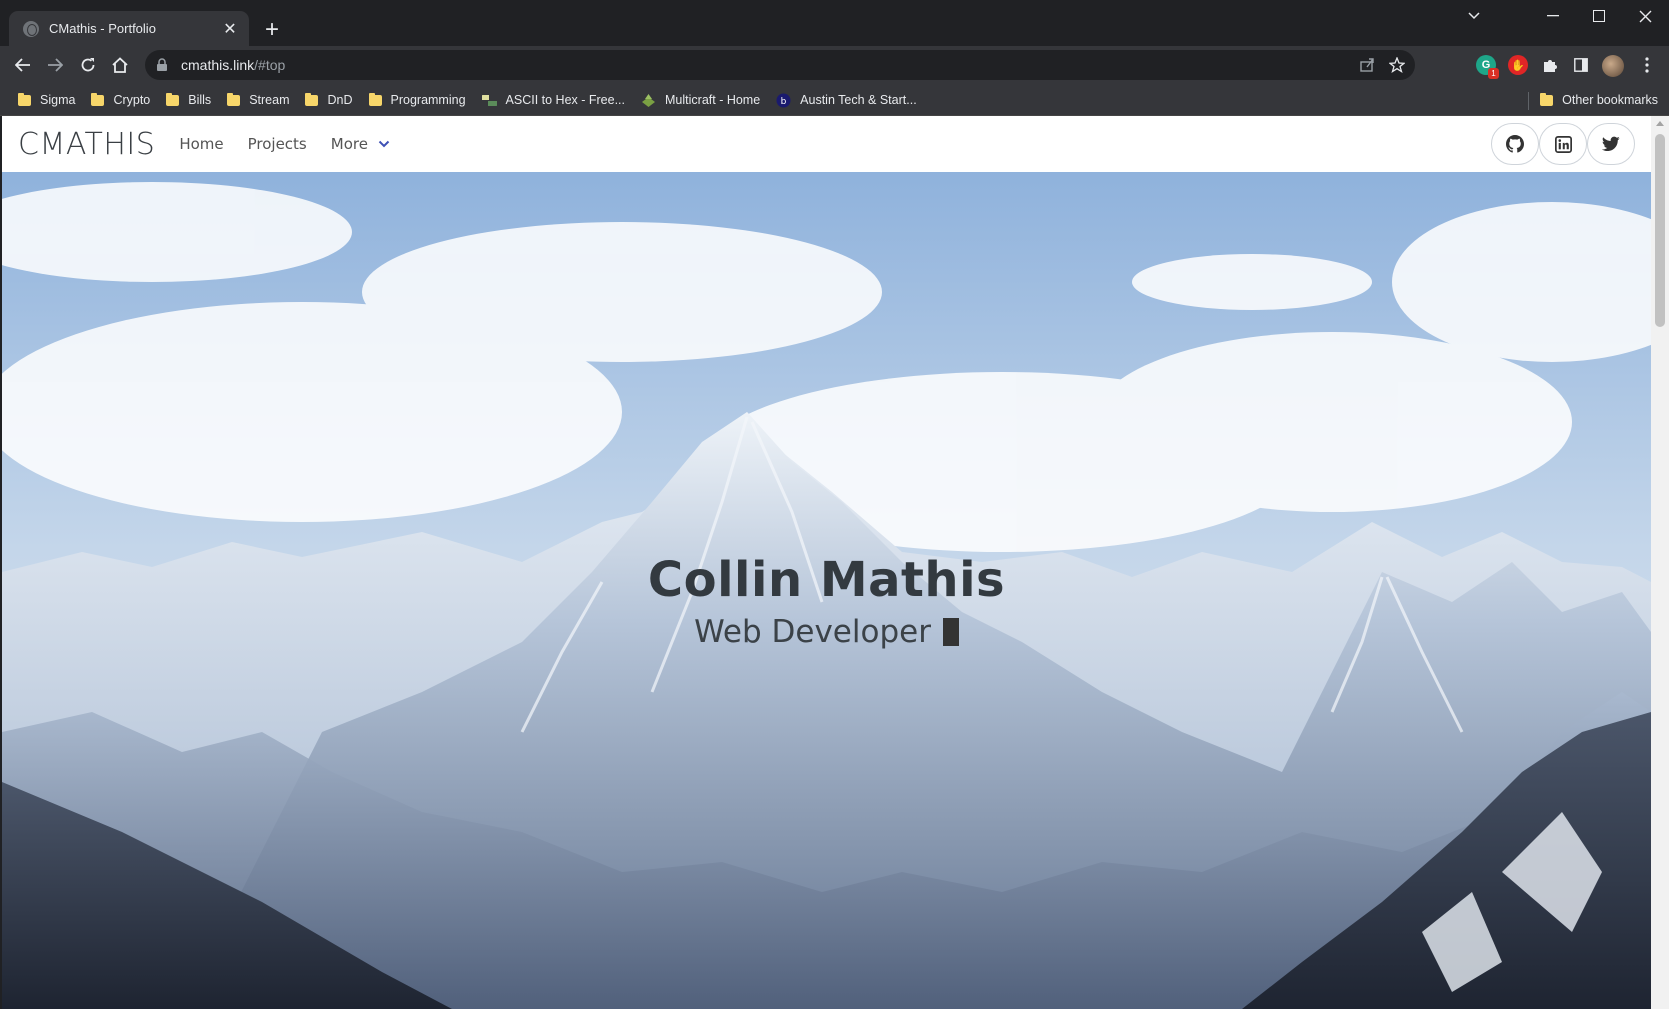 The height and width of the screenshot is (1009, 1669). What do you see at coordinates (950, 632) in the screenshot?
I see `typing-cursor` at bounding box center [950, 632].